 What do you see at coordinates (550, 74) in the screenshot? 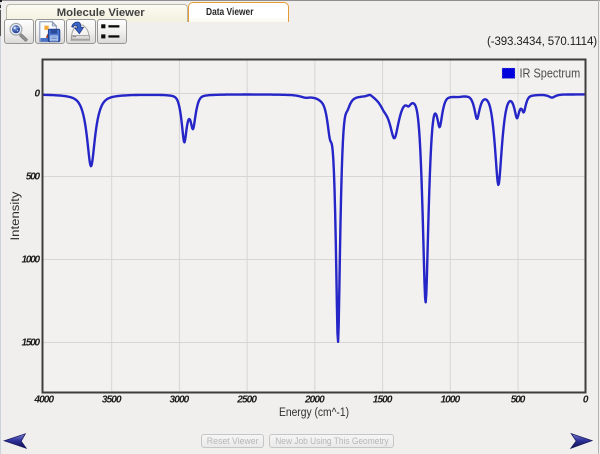
I see `svg-text: IR Spectrum` at bounding box center [550, 74].